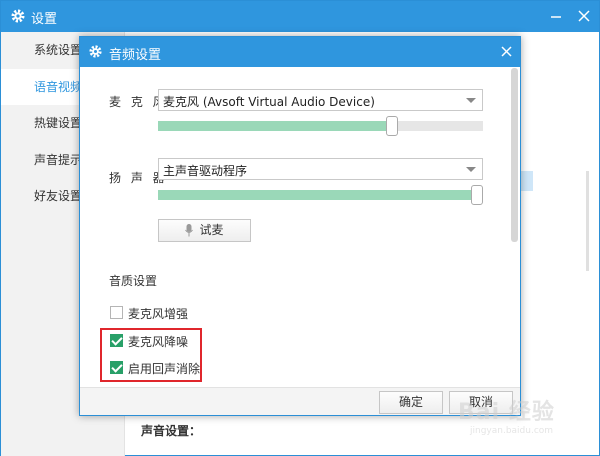 The width and height of the screenshot is (600, 456). Describe the element at coordinates (275, 126) in the screenshot. I see `microphone-volume-fill` at that location.